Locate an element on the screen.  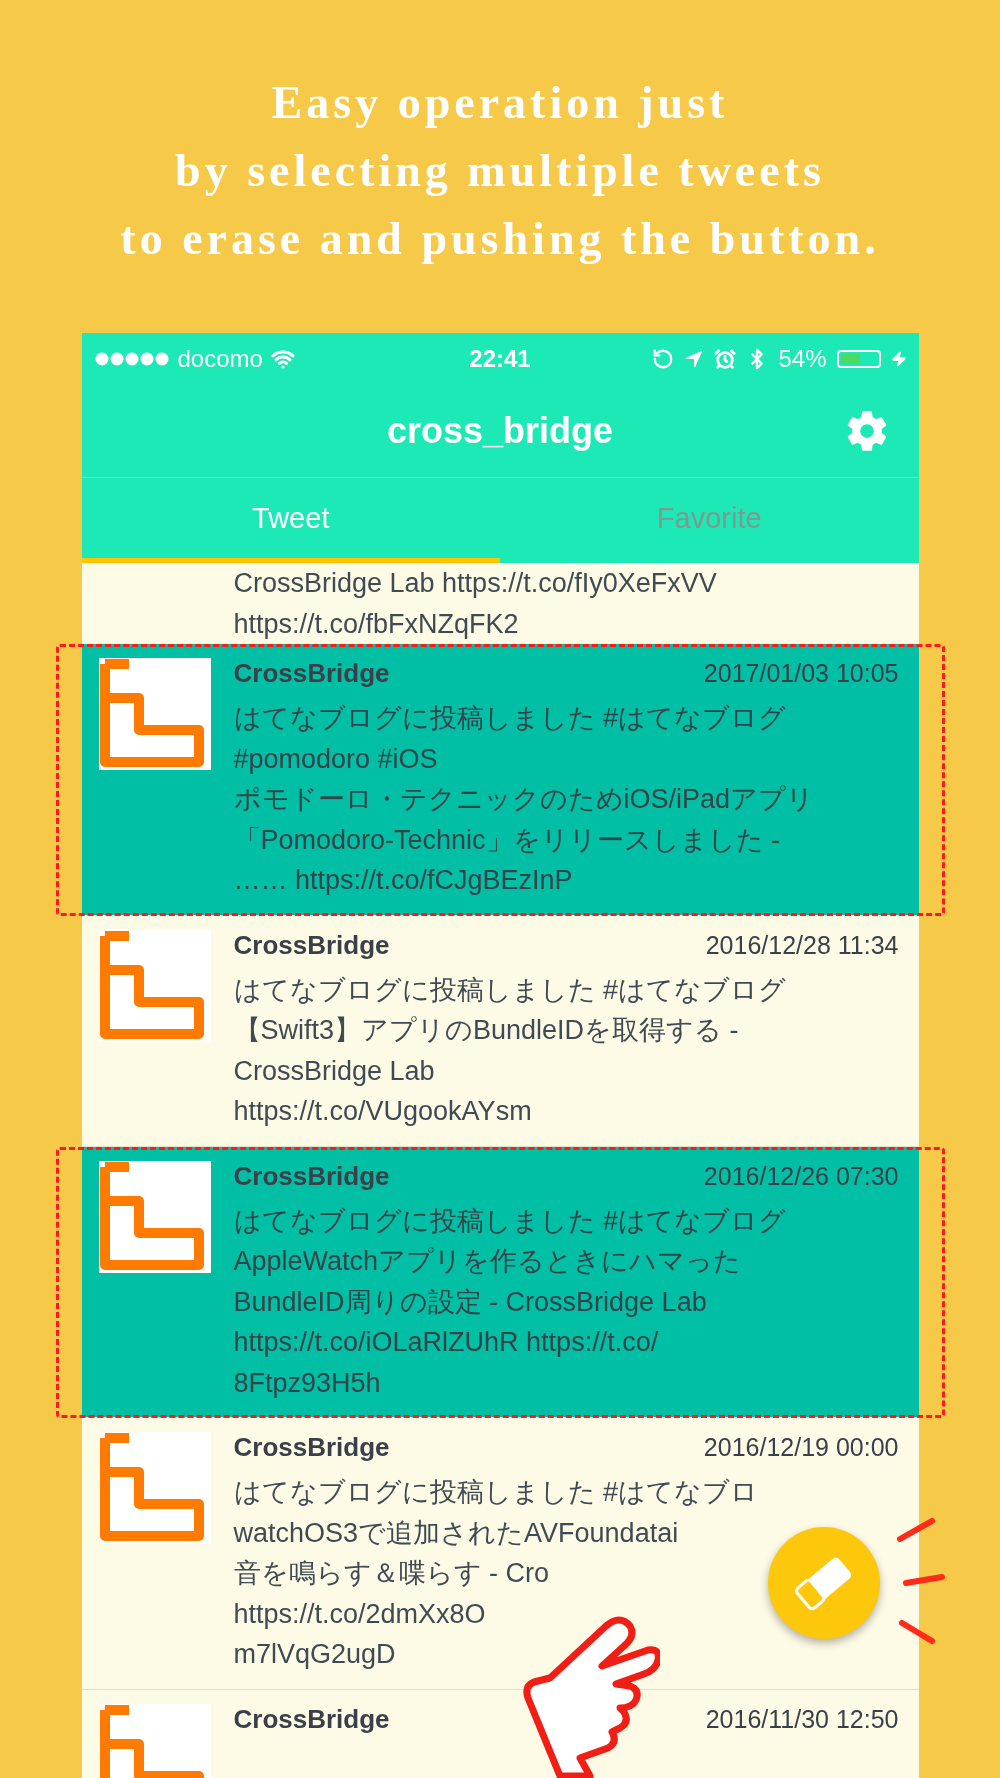
alarm-icon is located at coordinates (725, 359).